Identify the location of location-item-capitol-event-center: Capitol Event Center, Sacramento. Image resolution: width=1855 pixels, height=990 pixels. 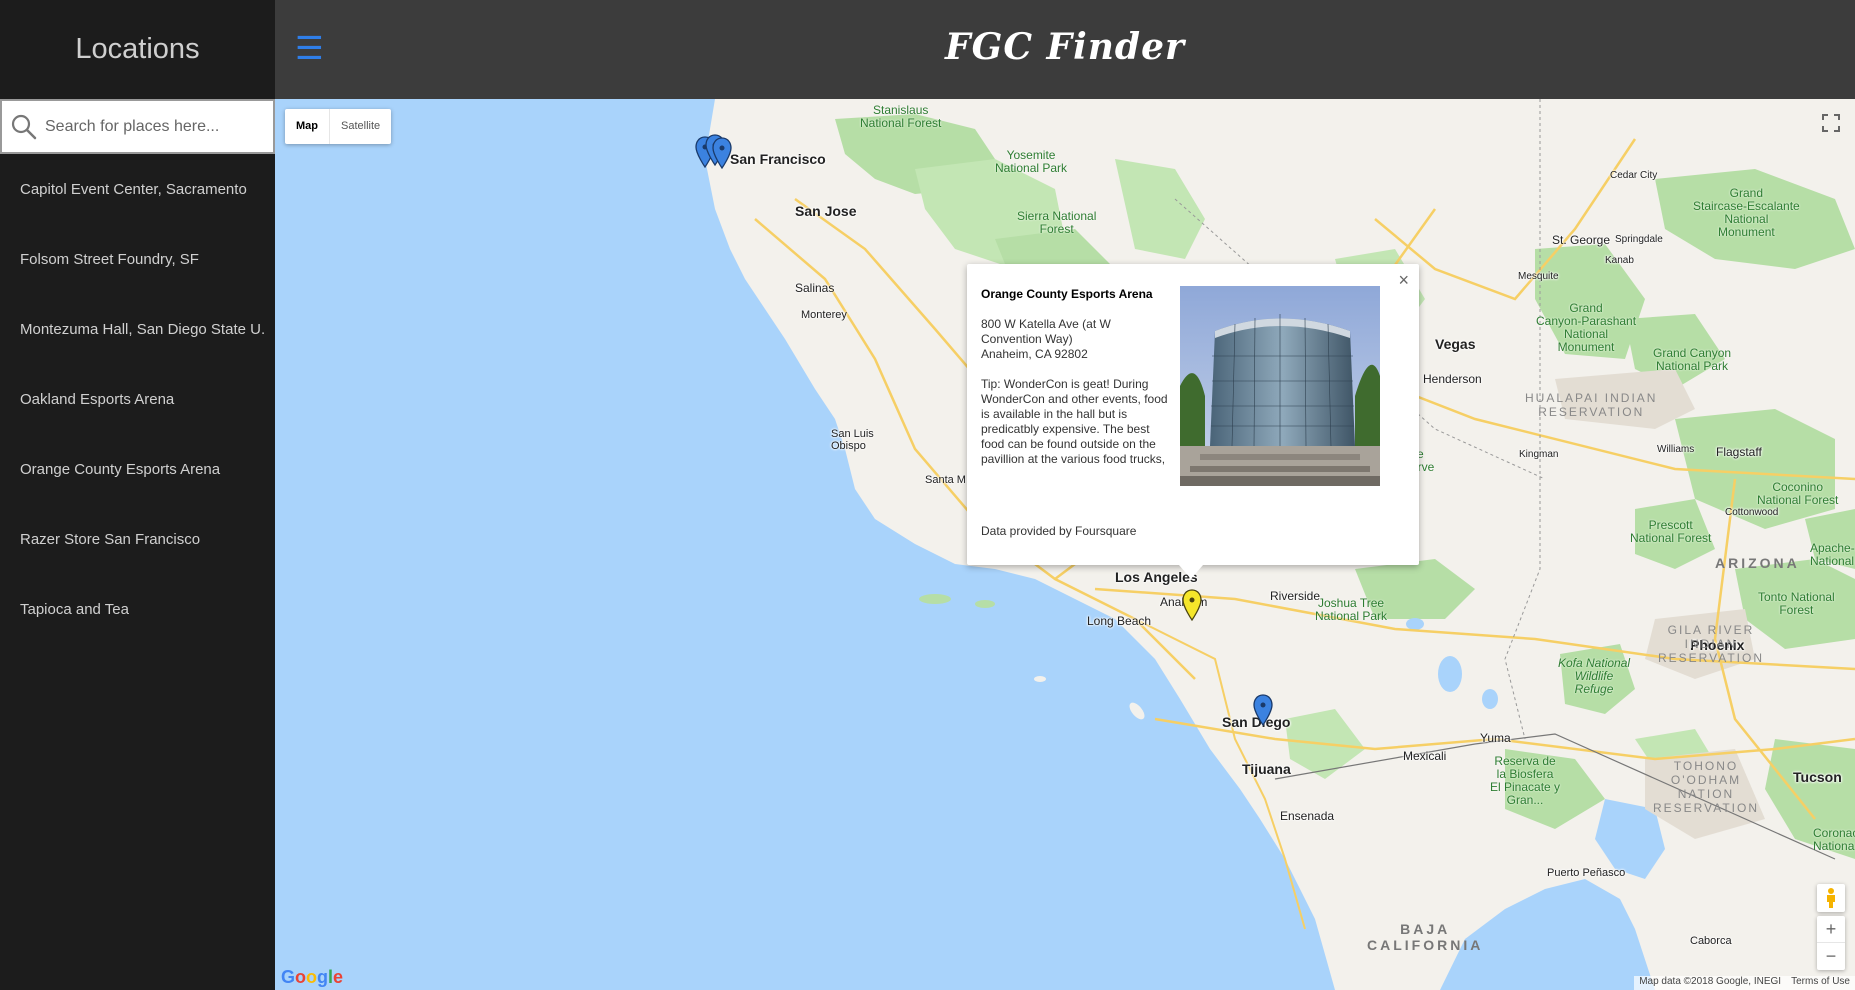
(137, 189).